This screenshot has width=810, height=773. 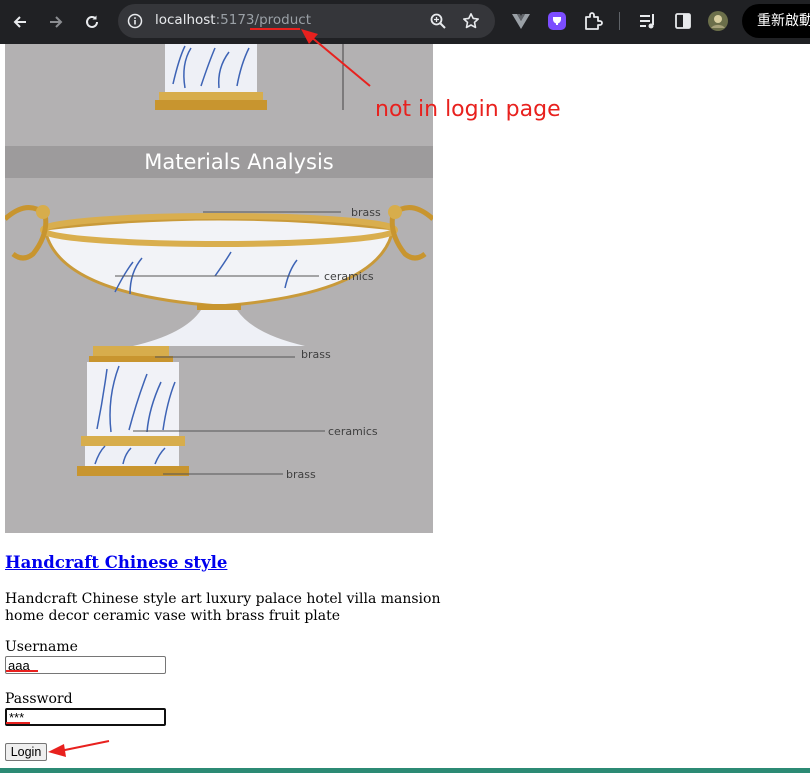 I want to click on media-control-button, so click(x=648, y=21).